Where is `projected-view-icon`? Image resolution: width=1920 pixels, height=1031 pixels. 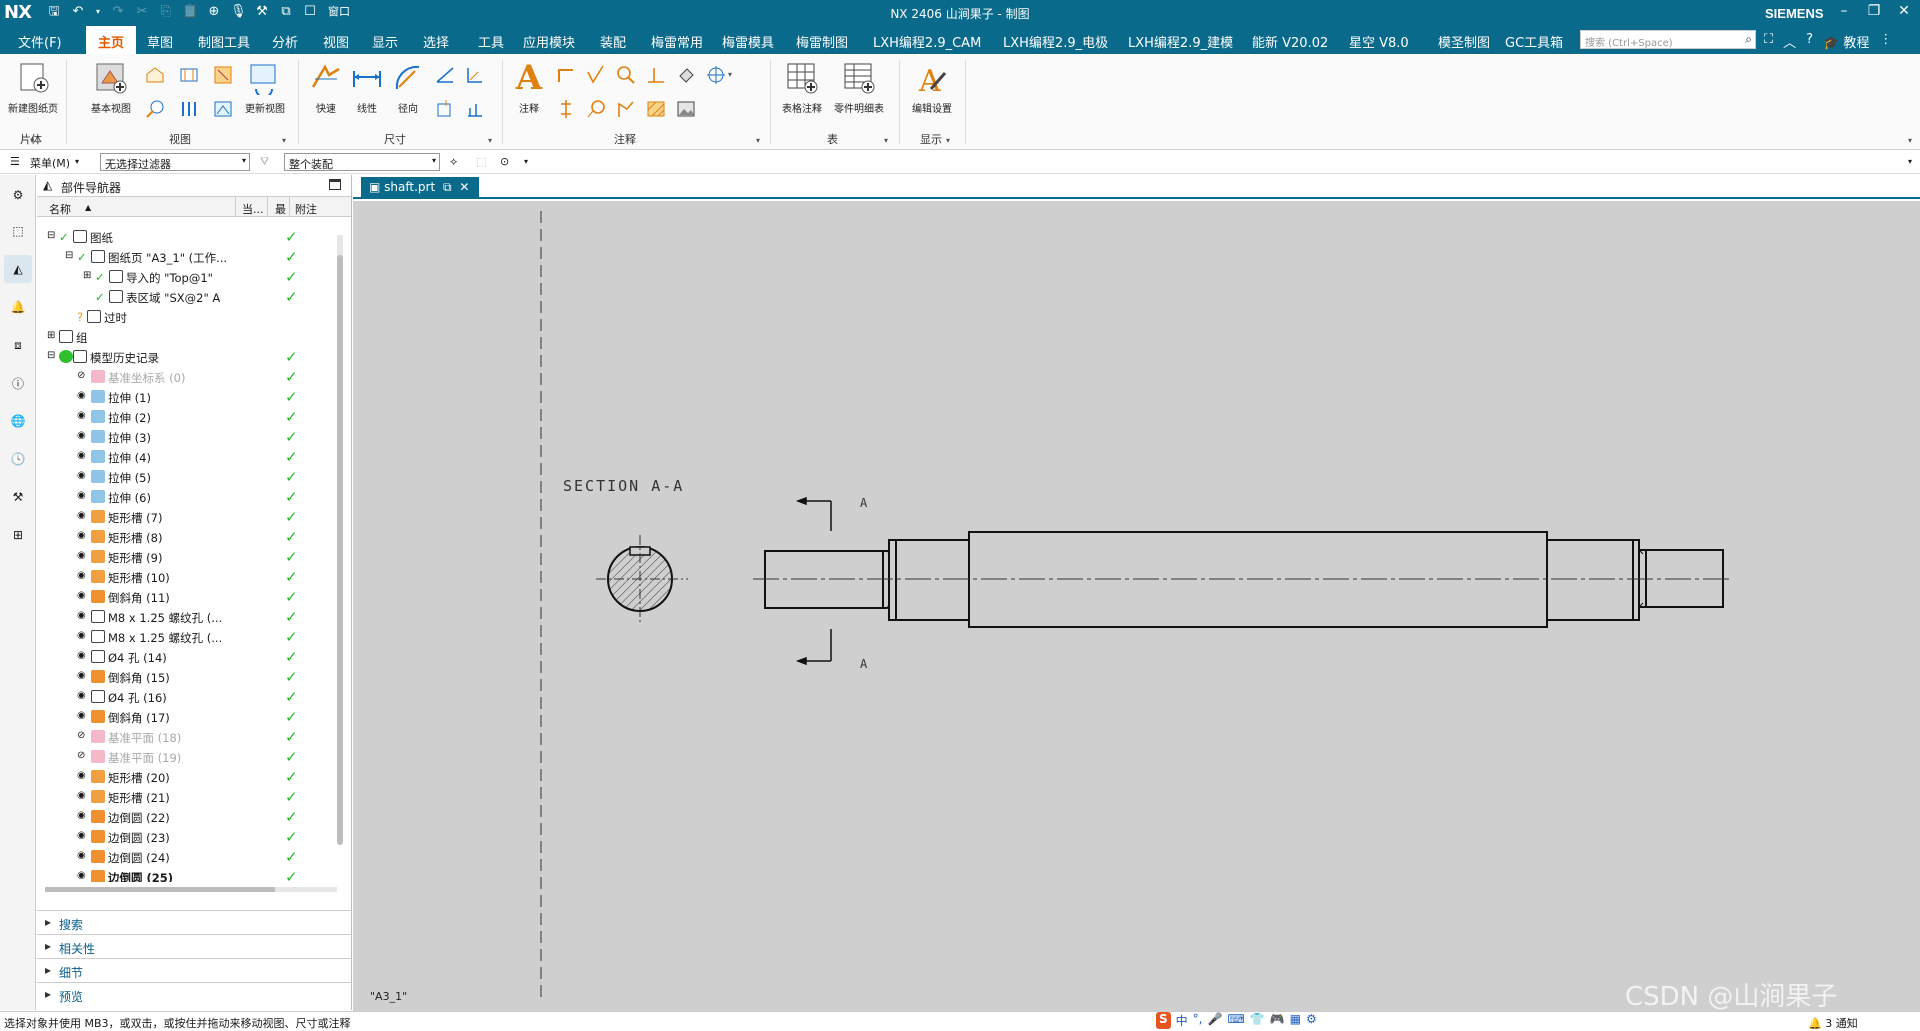 projected-view-icon is located at coordinates (155, 75).